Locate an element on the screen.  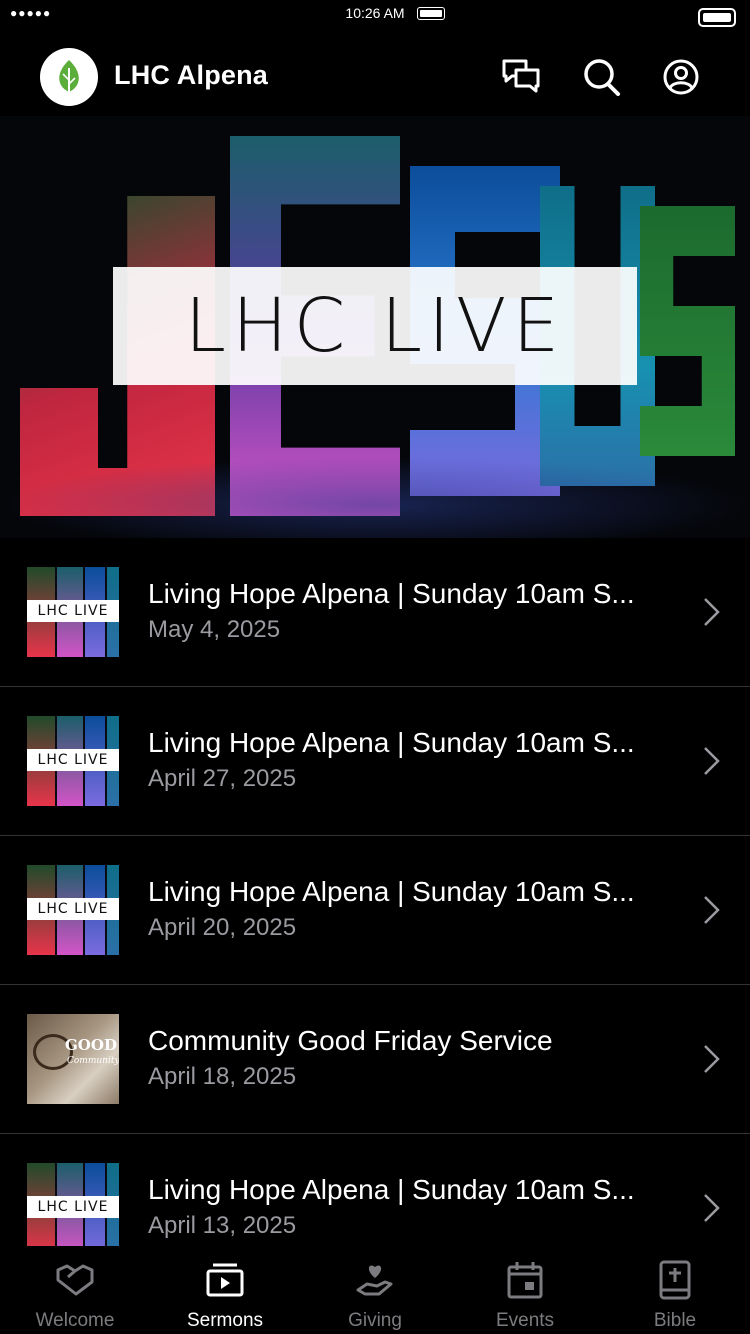
hero-banner: LHC LIVE is located at coordinates (375, 326).